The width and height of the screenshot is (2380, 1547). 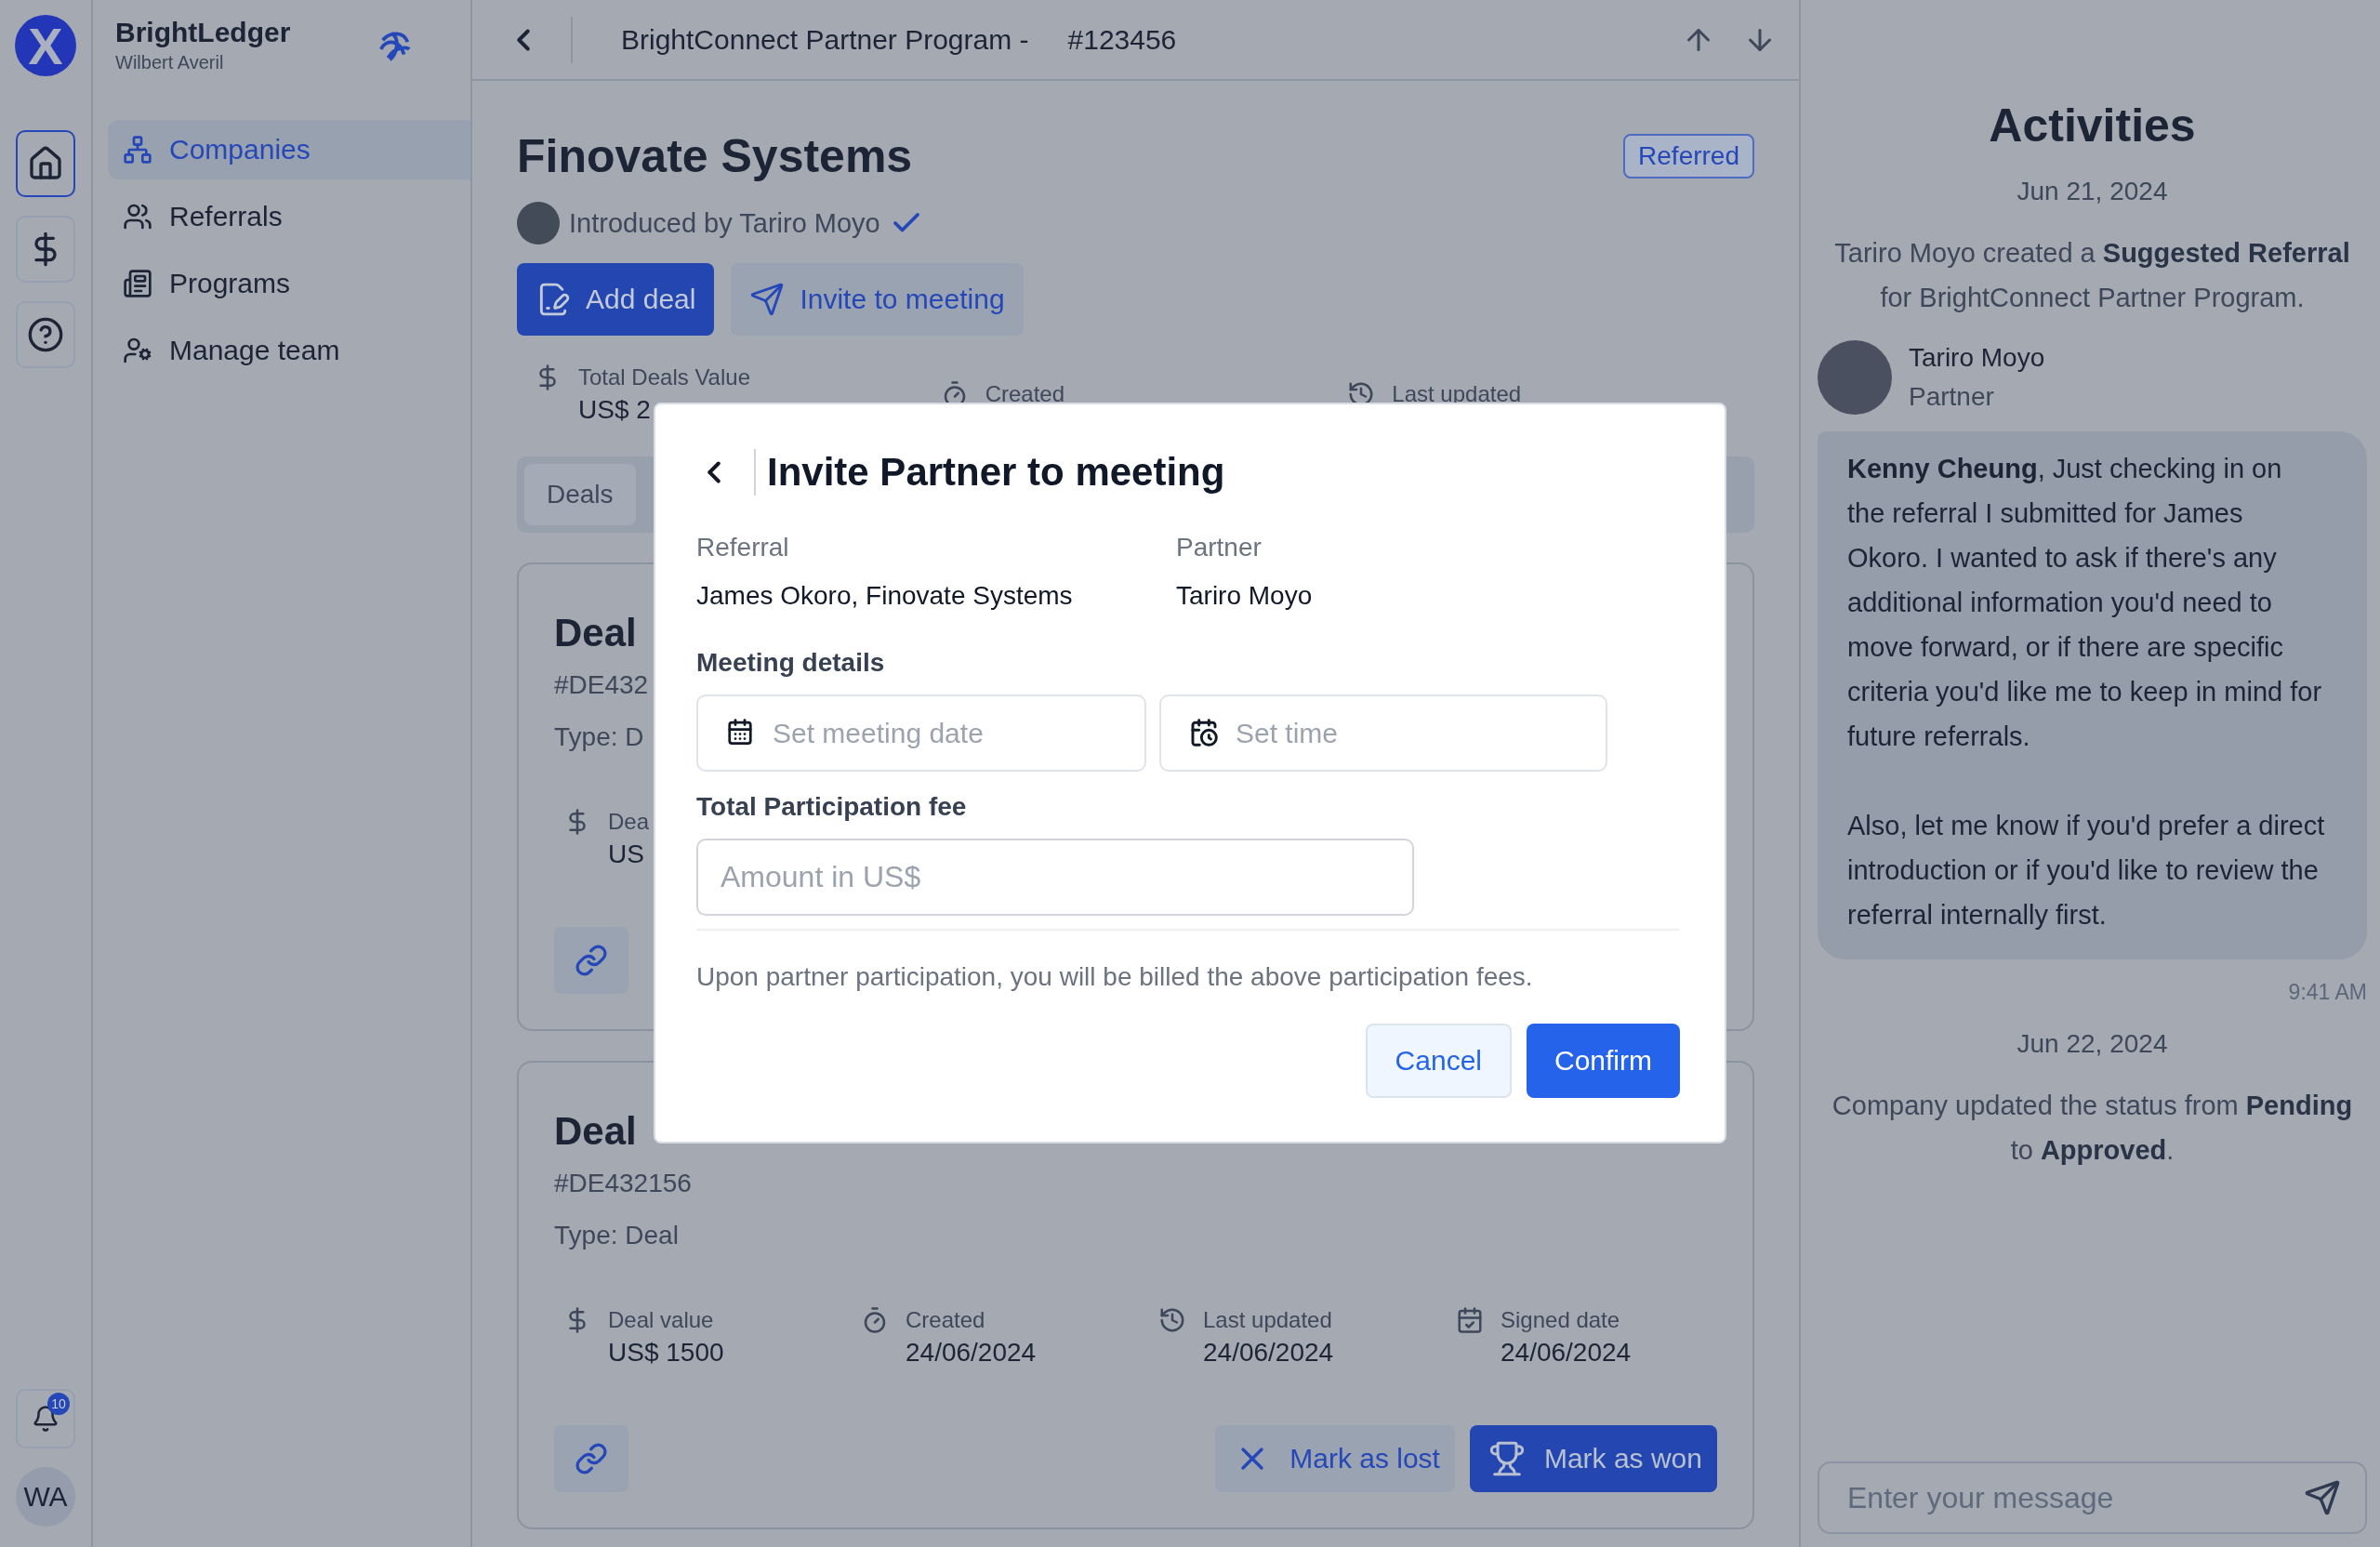 I want to click on calendar-icon, so click(x=740, y=732).